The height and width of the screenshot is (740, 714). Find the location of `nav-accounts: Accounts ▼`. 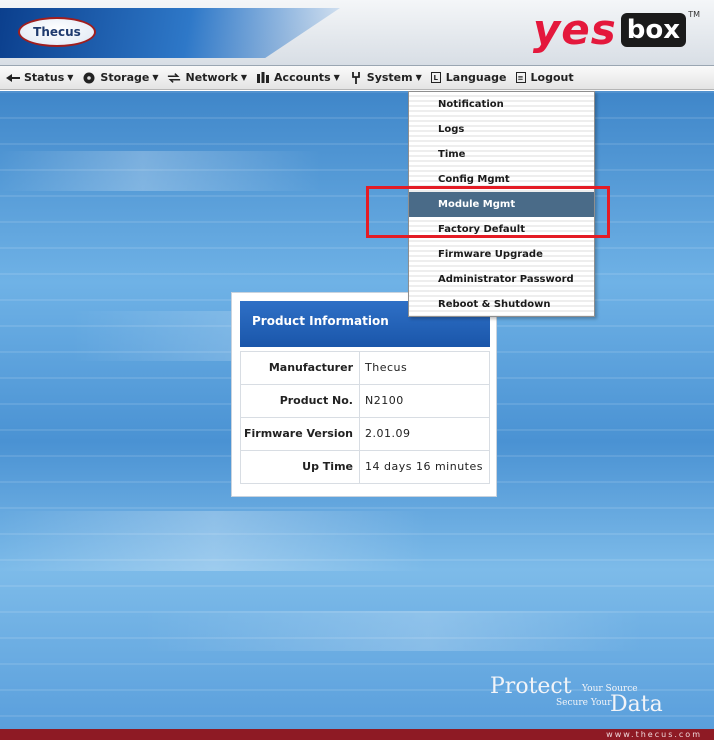

nav-accounts: Accounts ▼ is located at coordinates (298, 77).